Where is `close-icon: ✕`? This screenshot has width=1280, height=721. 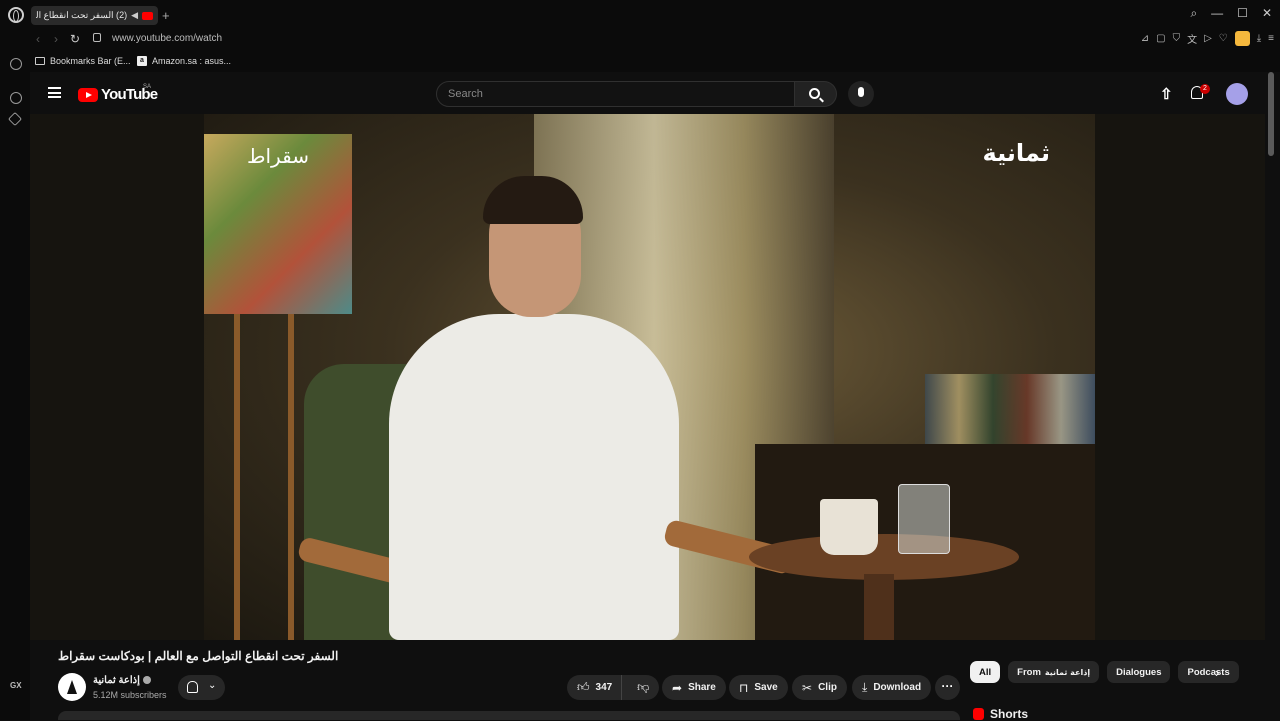 close-icon: ✕ is located at coordinates (1267, 13).